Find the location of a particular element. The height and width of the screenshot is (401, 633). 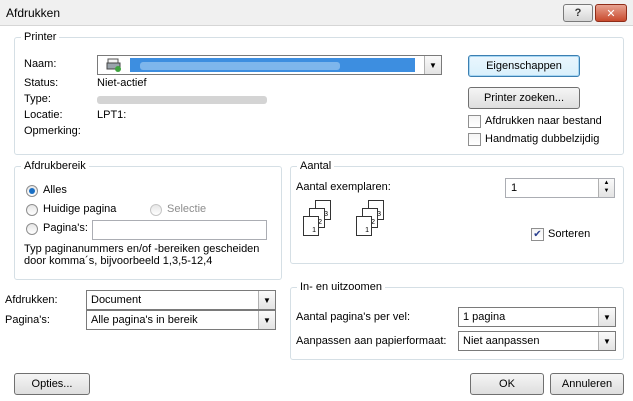

scale-select: Niet aanpassen ▼ is located at coordinates (537, 341).